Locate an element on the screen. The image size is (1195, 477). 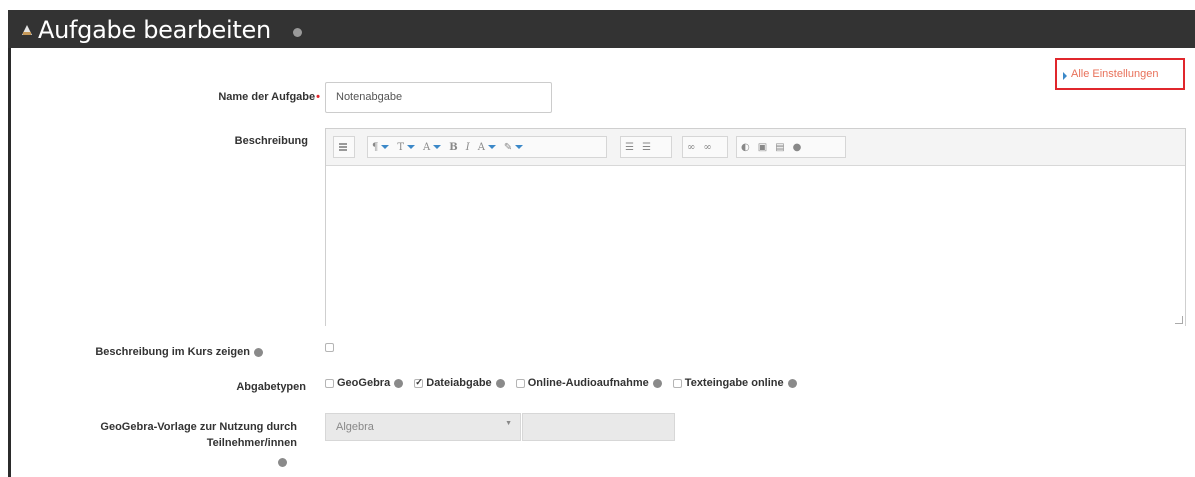
image-icon: ◐ is located at coordinates (745, 147).